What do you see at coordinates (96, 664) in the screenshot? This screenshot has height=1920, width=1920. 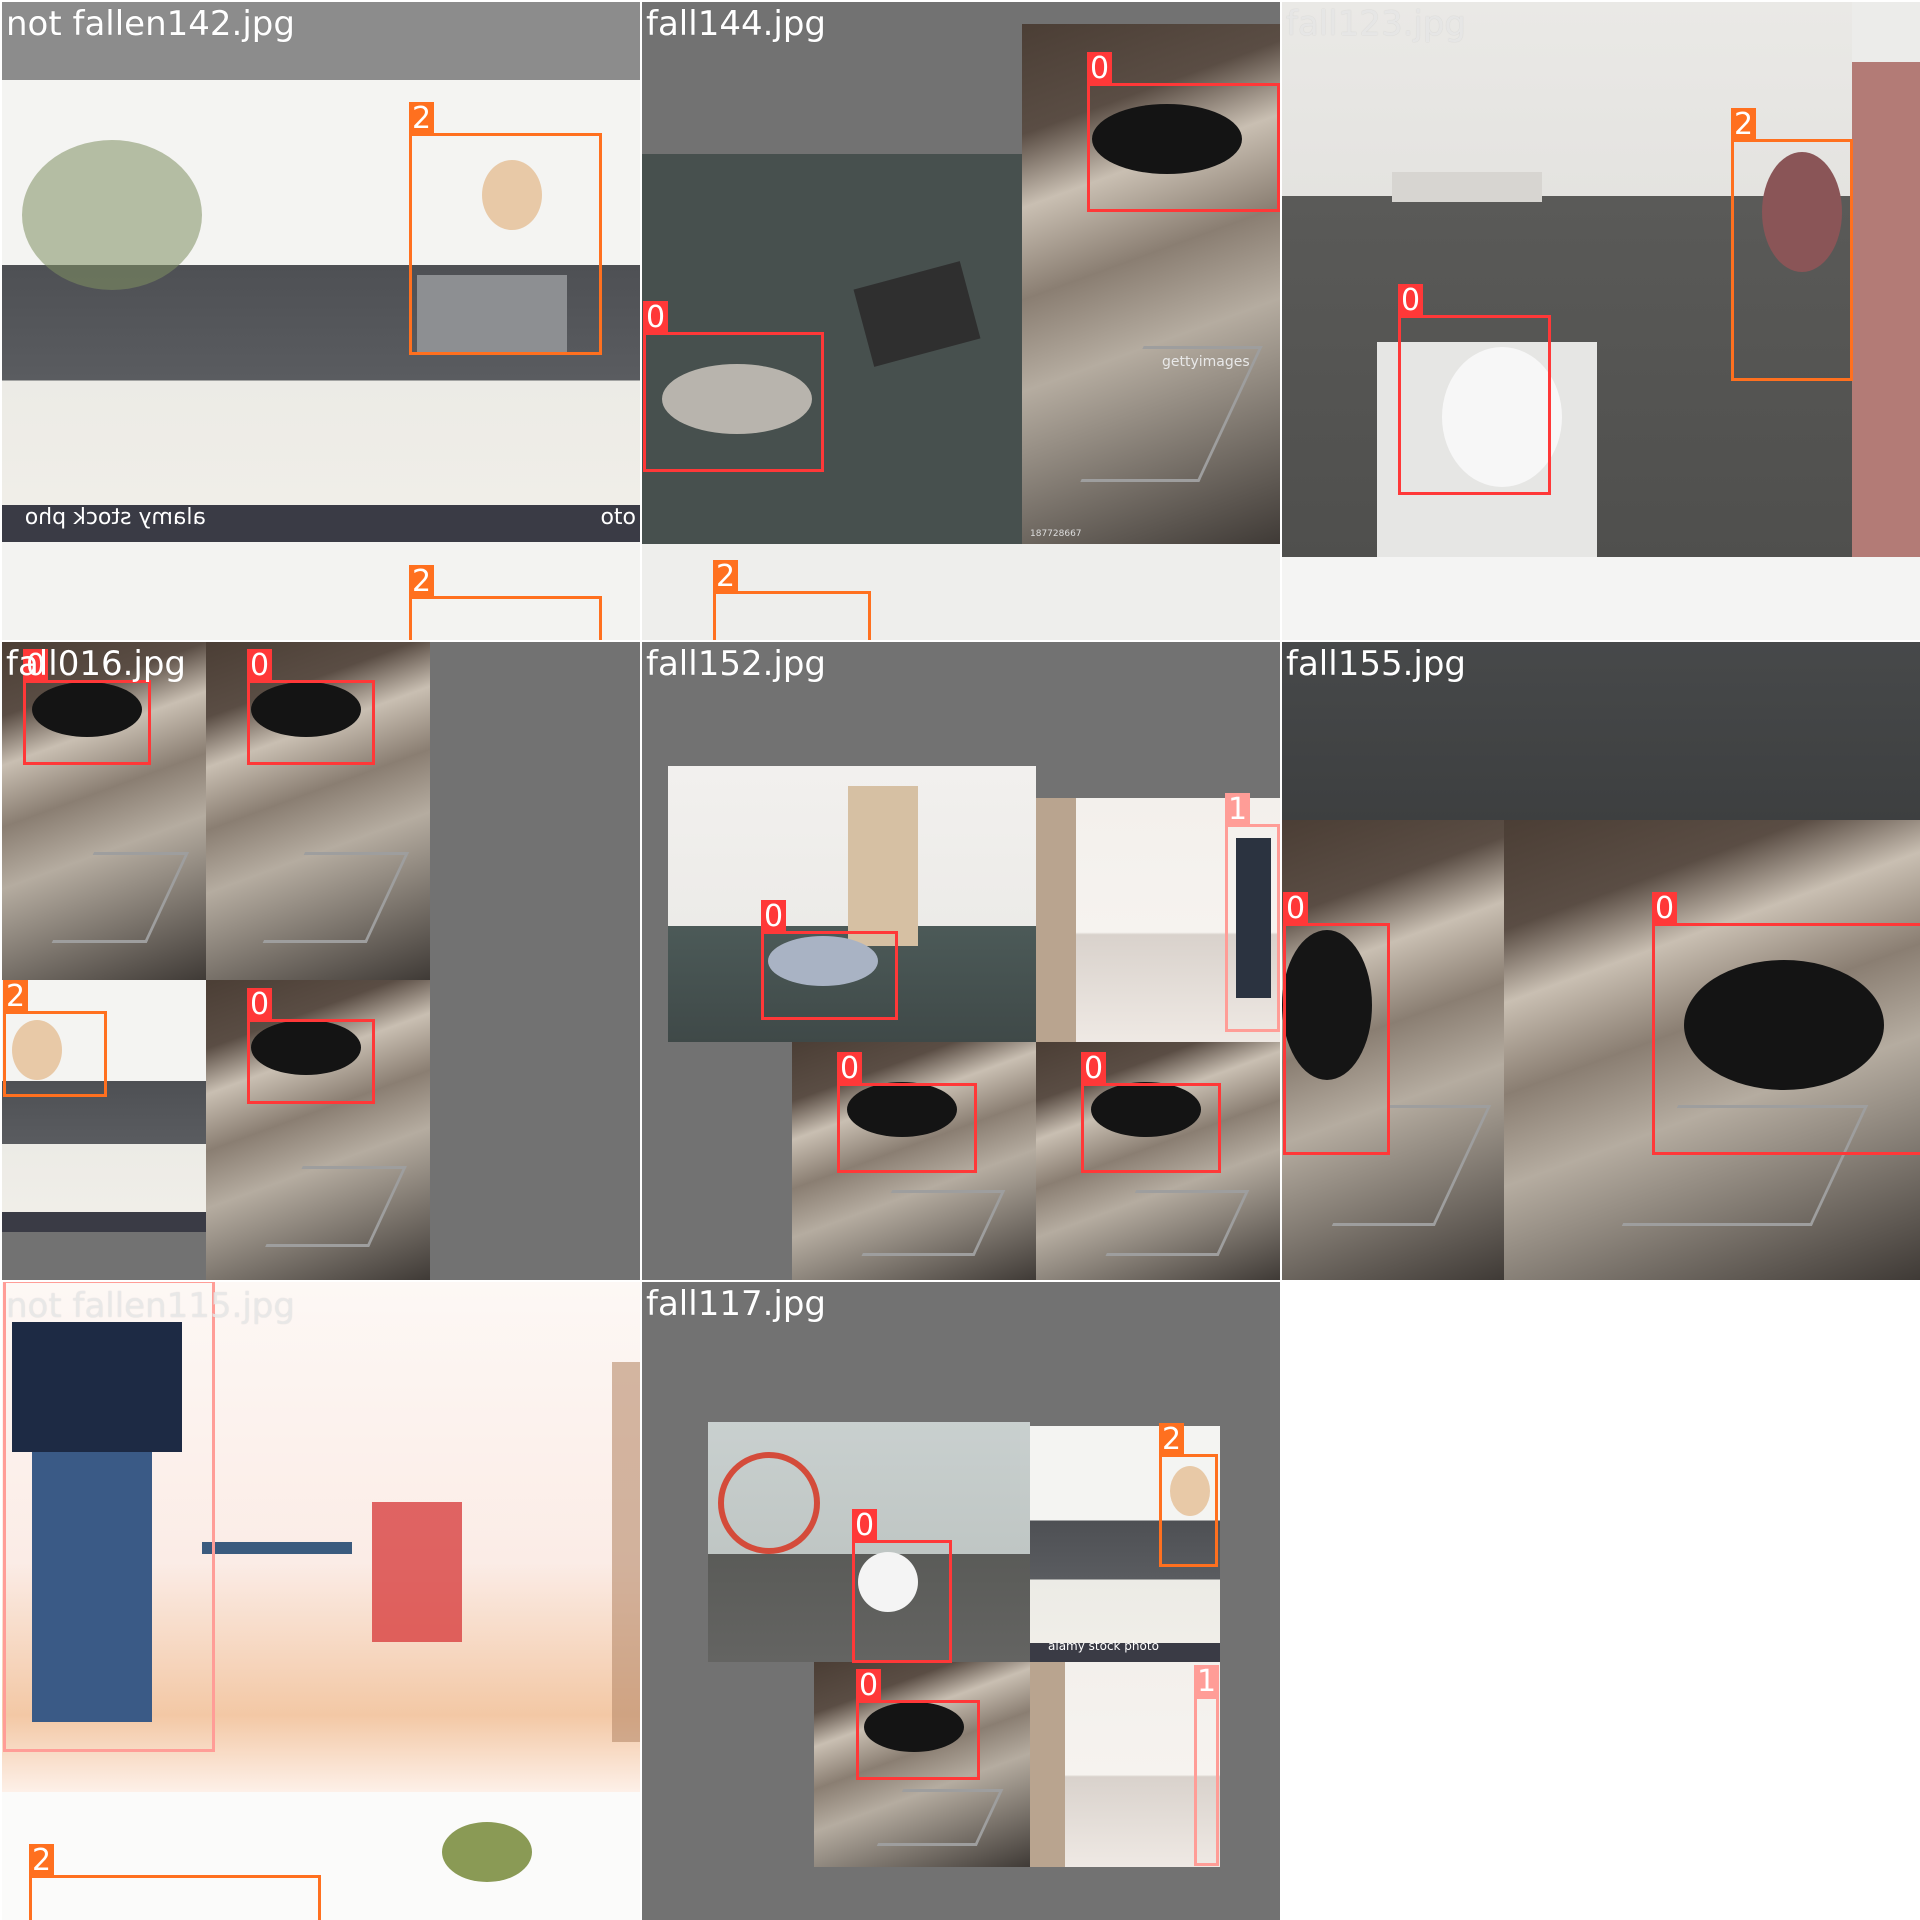 I see `tile-filename: fall016.jpg` at bounding box center [96, 664].